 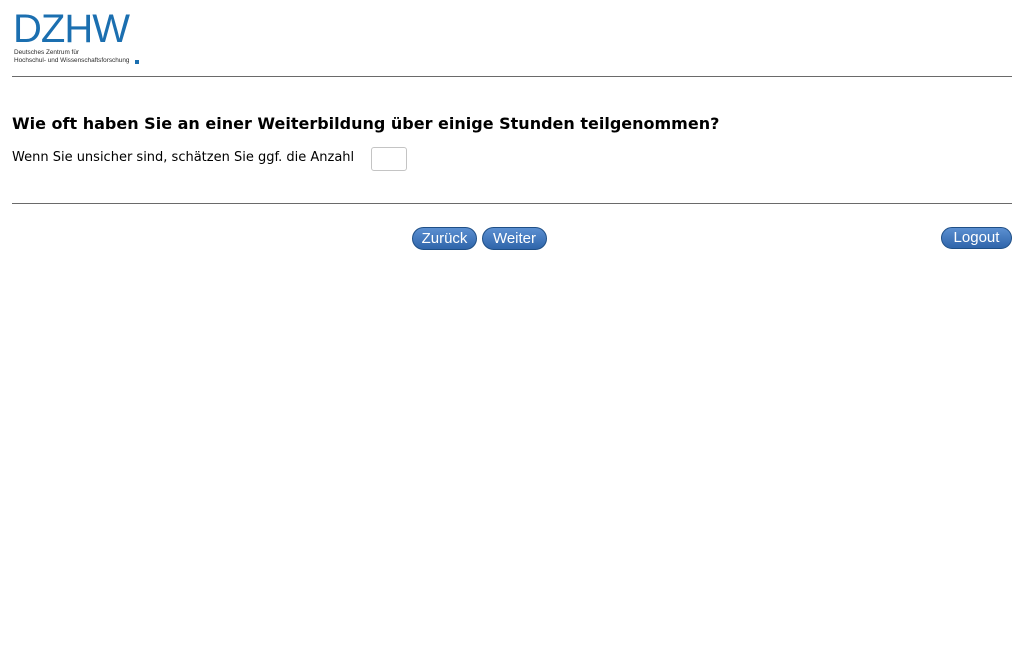 What do you see at coordinates (72, 60) in the screenshot?
I see `logo-subtitle-line2: Hochschul- und Wissenschaftsforschung` at bounding box center [72, 60].